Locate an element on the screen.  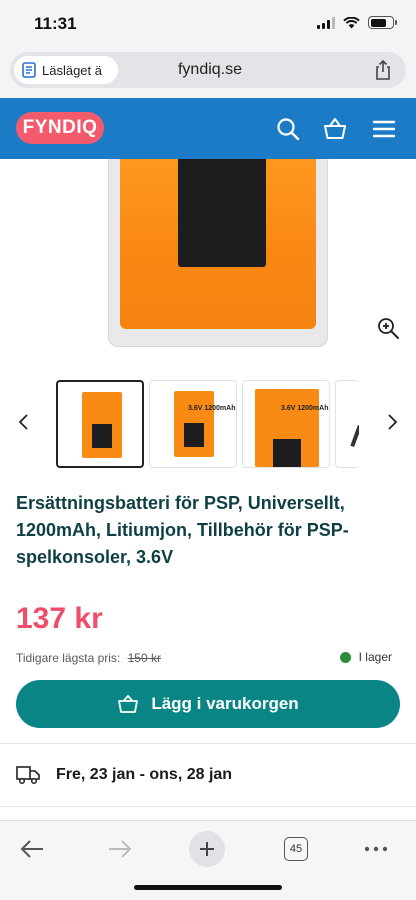
zoom-in-icon is located at coordinates (388, 328).